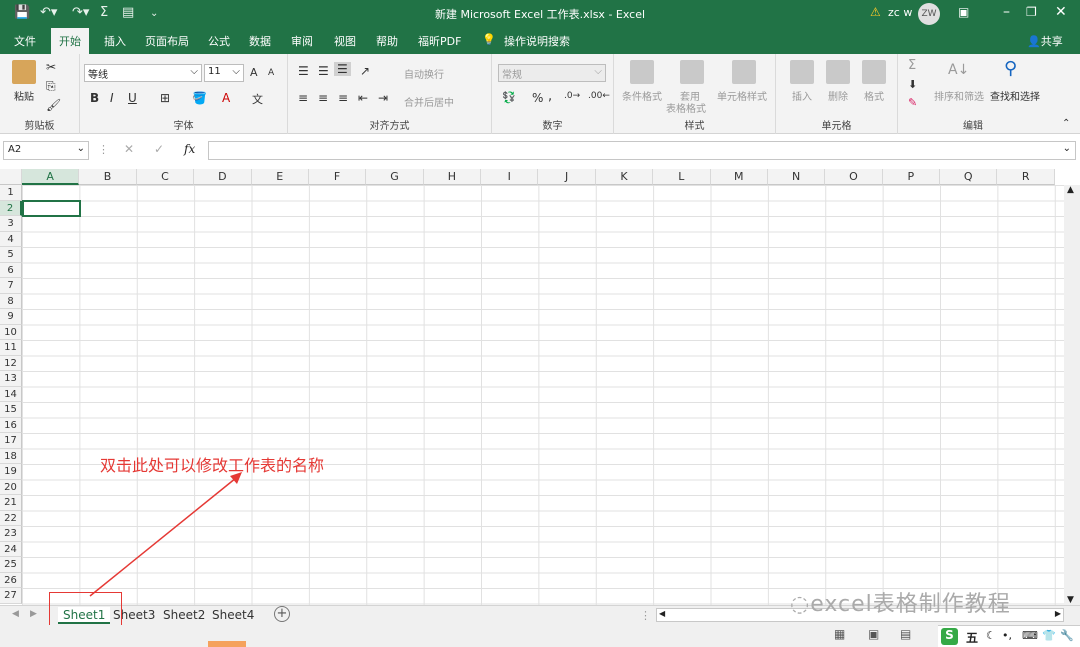 This screenshot has width=1080, height=647. I want to click on tools-icon: 🔧, so click(1067, 635).